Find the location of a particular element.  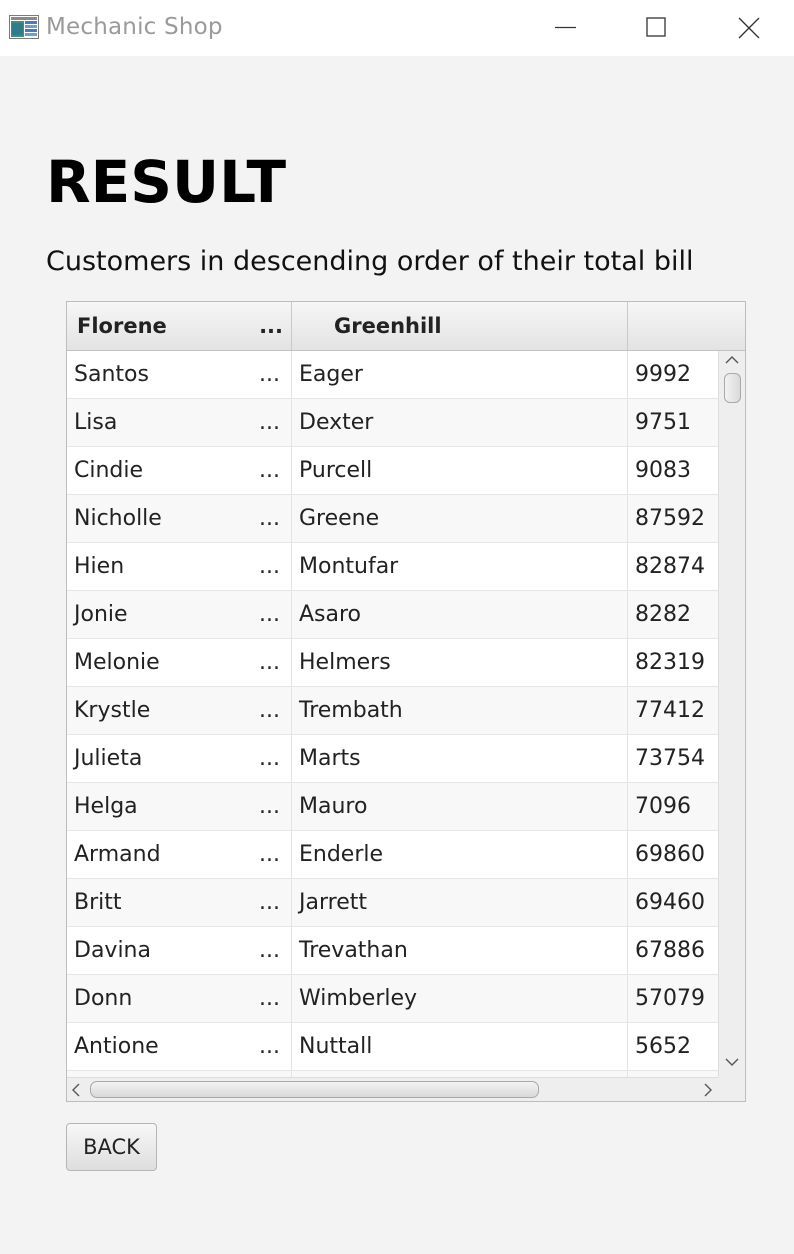

cell-text: Cindie is located at coordinates (109, 470).